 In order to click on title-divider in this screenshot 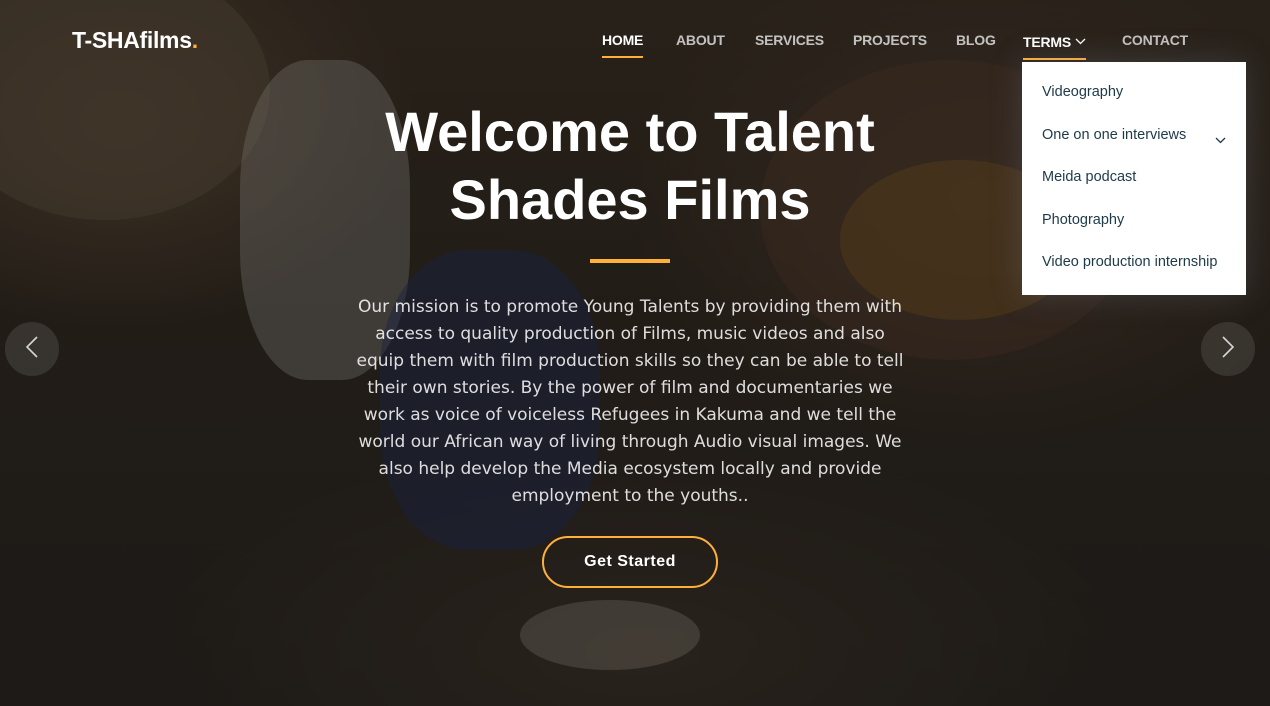, I will do `click(630, 261)`.